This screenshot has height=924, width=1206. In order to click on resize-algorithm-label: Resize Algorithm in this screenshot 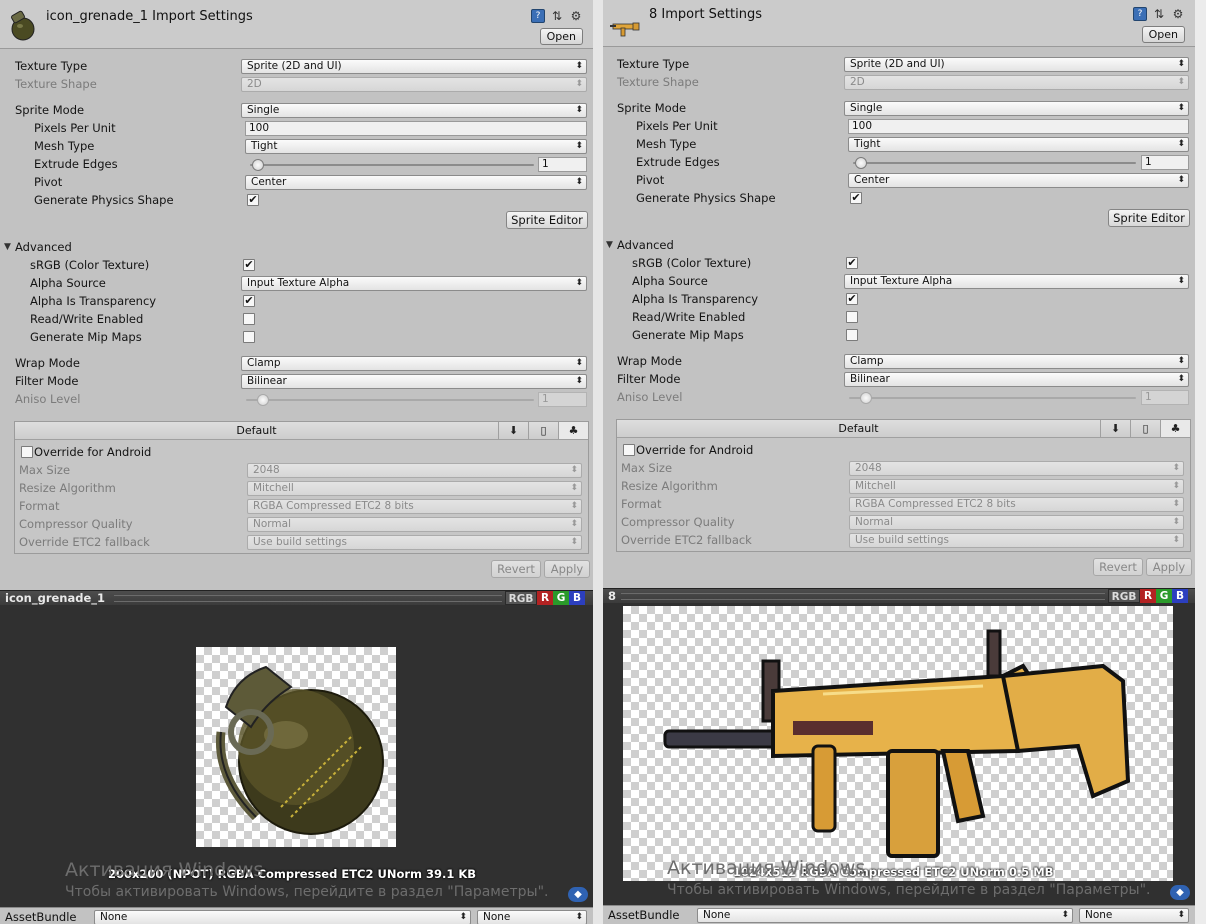, I will do `click(669, 486)`.